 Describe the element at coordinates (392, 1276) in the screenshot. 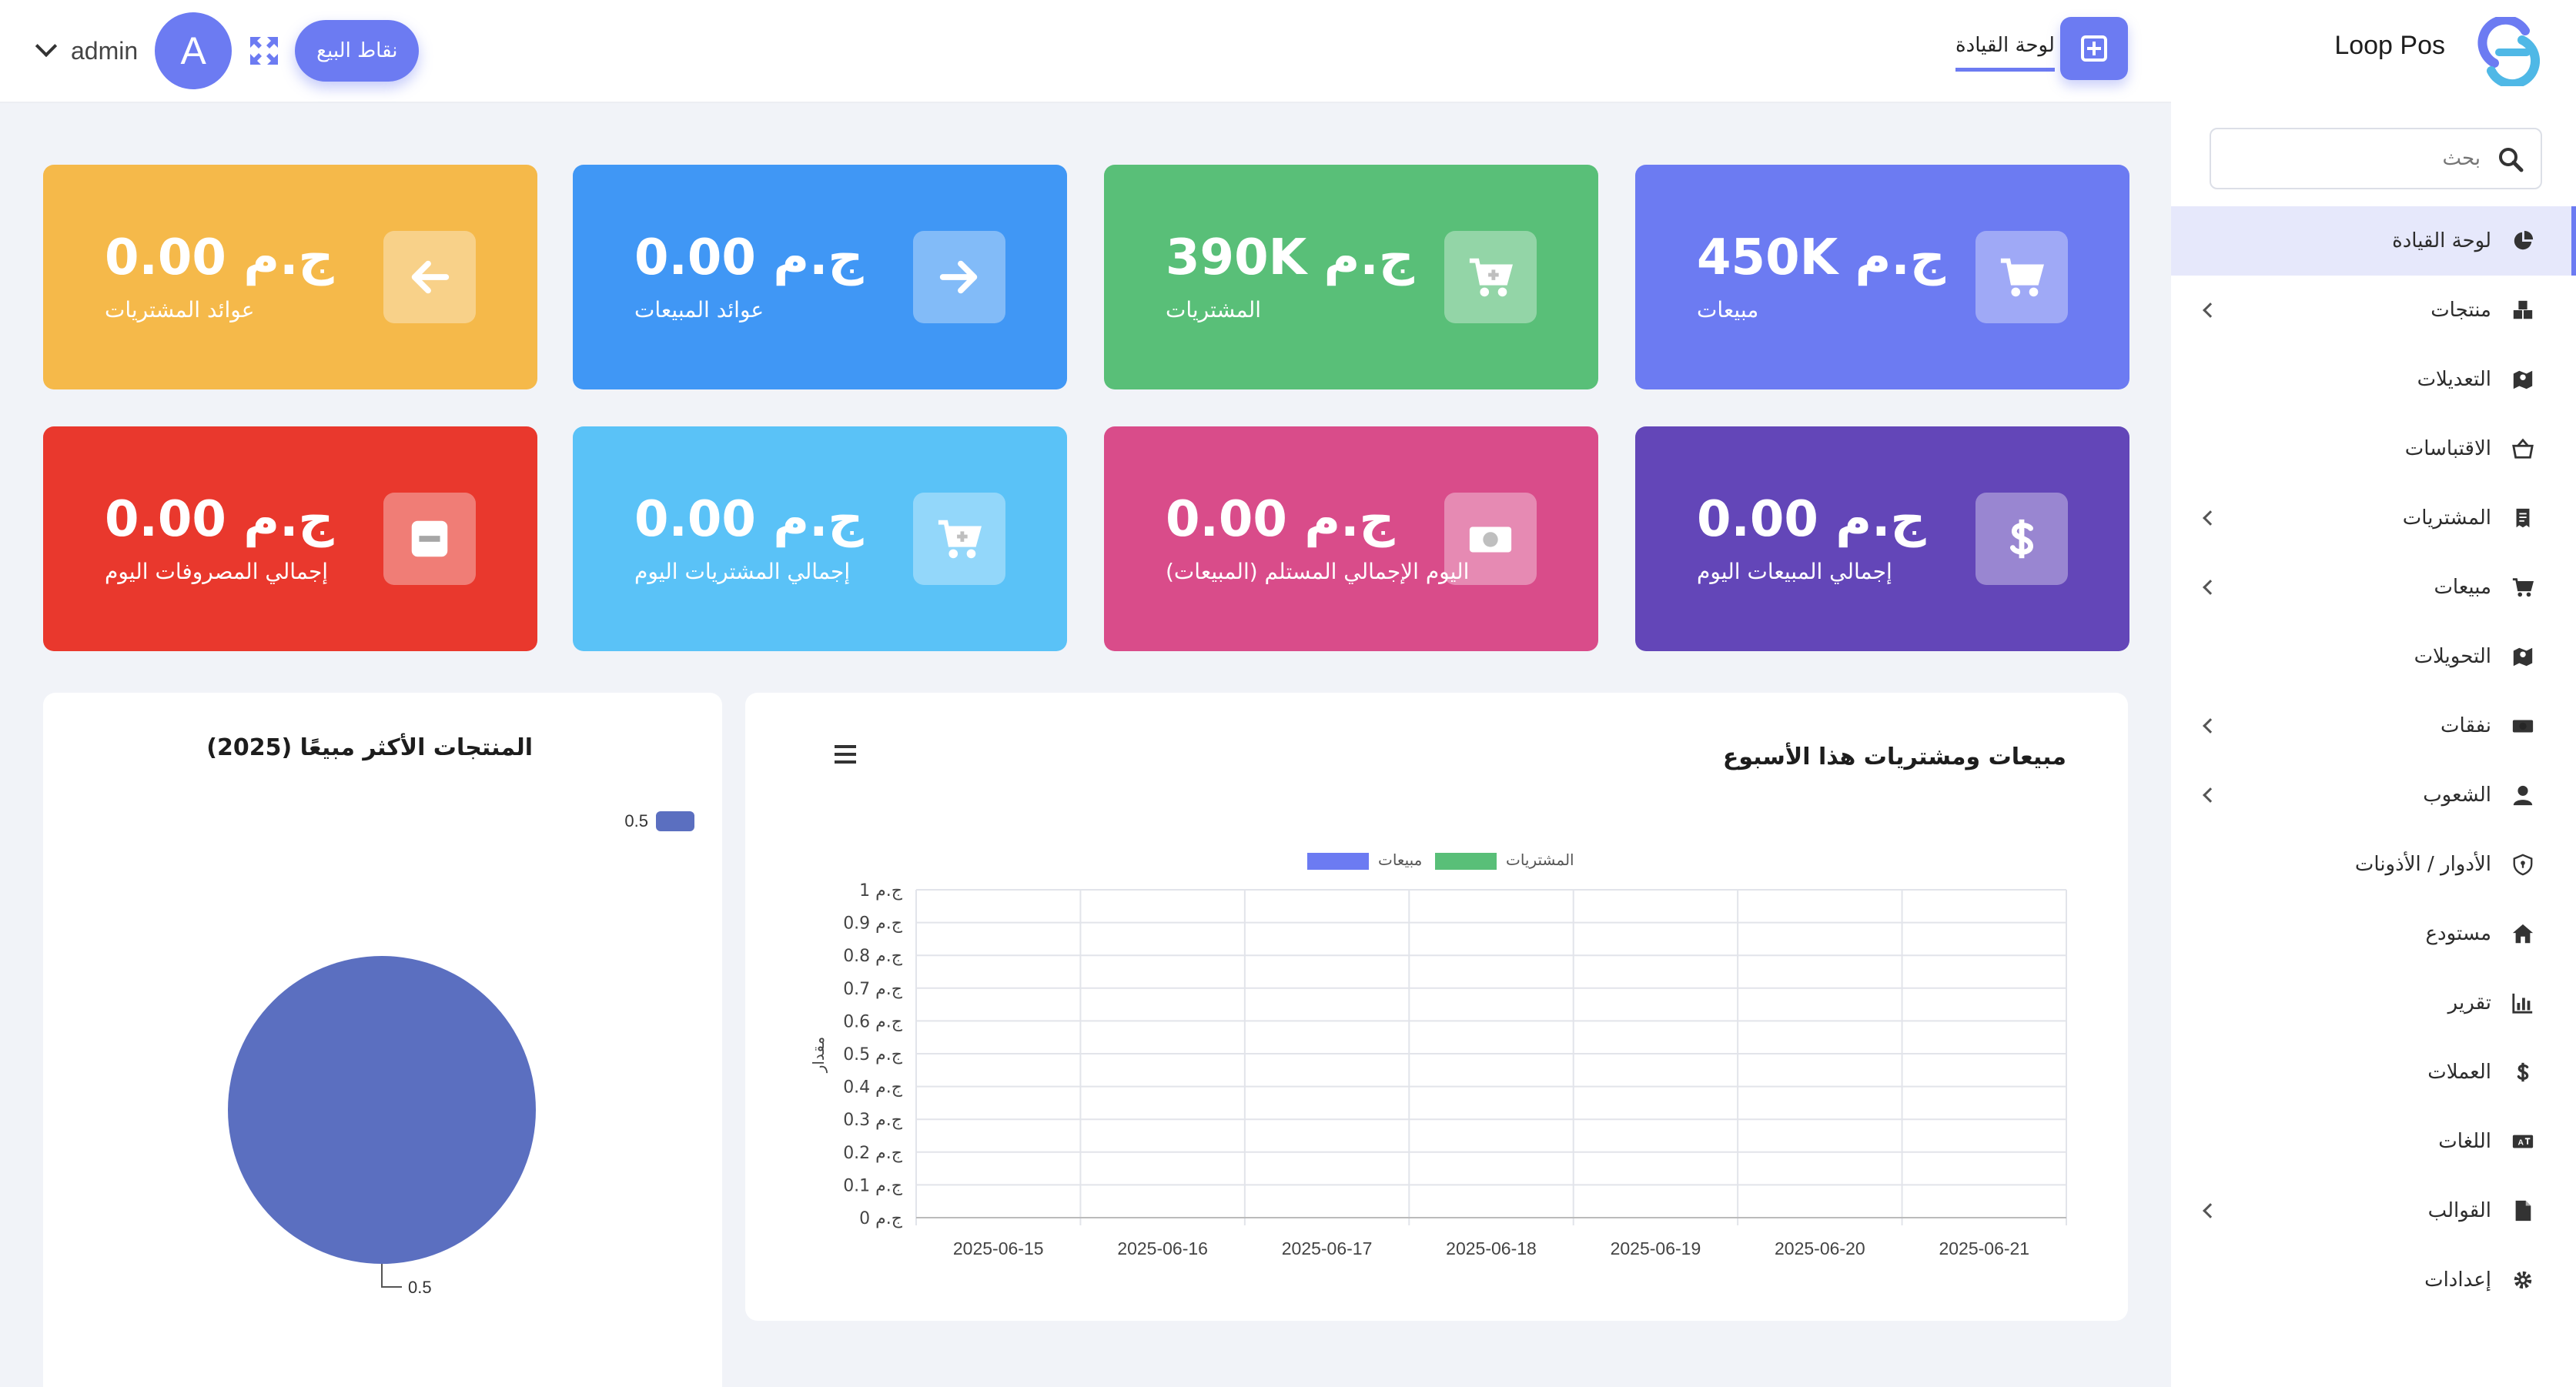

I see `data-label-line` at that location.